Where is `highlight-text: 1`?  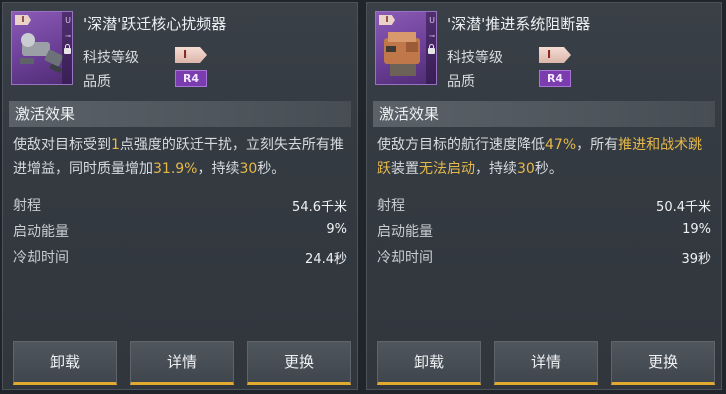
highlight-text: 1 is located at coordinates (115, 145).